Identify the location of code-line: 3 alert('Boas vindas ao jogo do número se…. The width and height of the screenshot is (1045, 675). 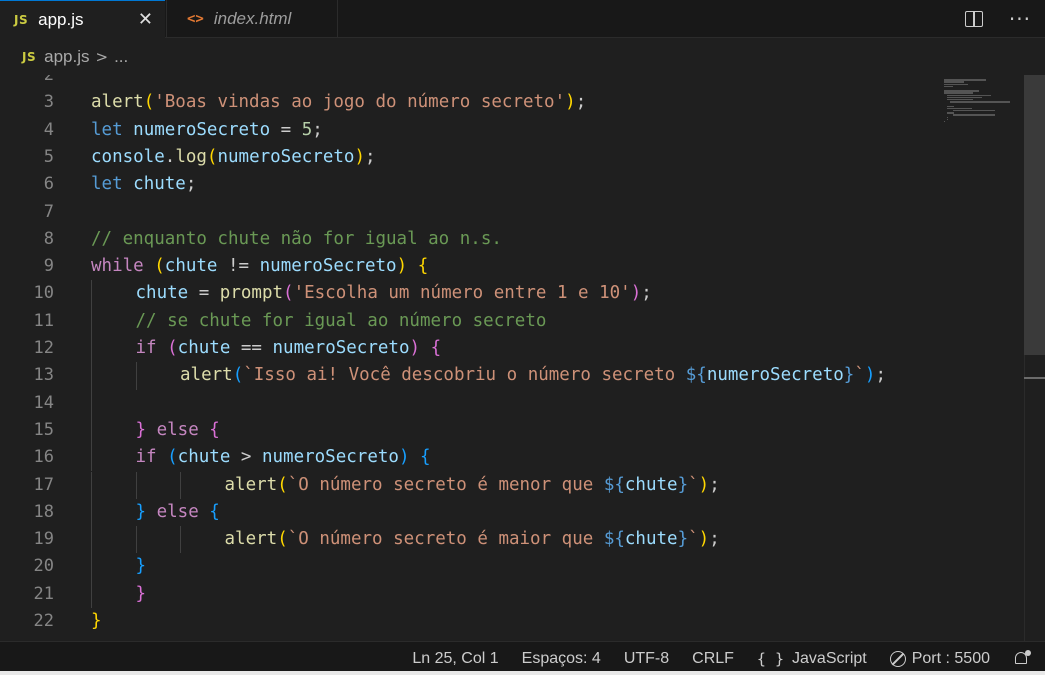
(522, 102).